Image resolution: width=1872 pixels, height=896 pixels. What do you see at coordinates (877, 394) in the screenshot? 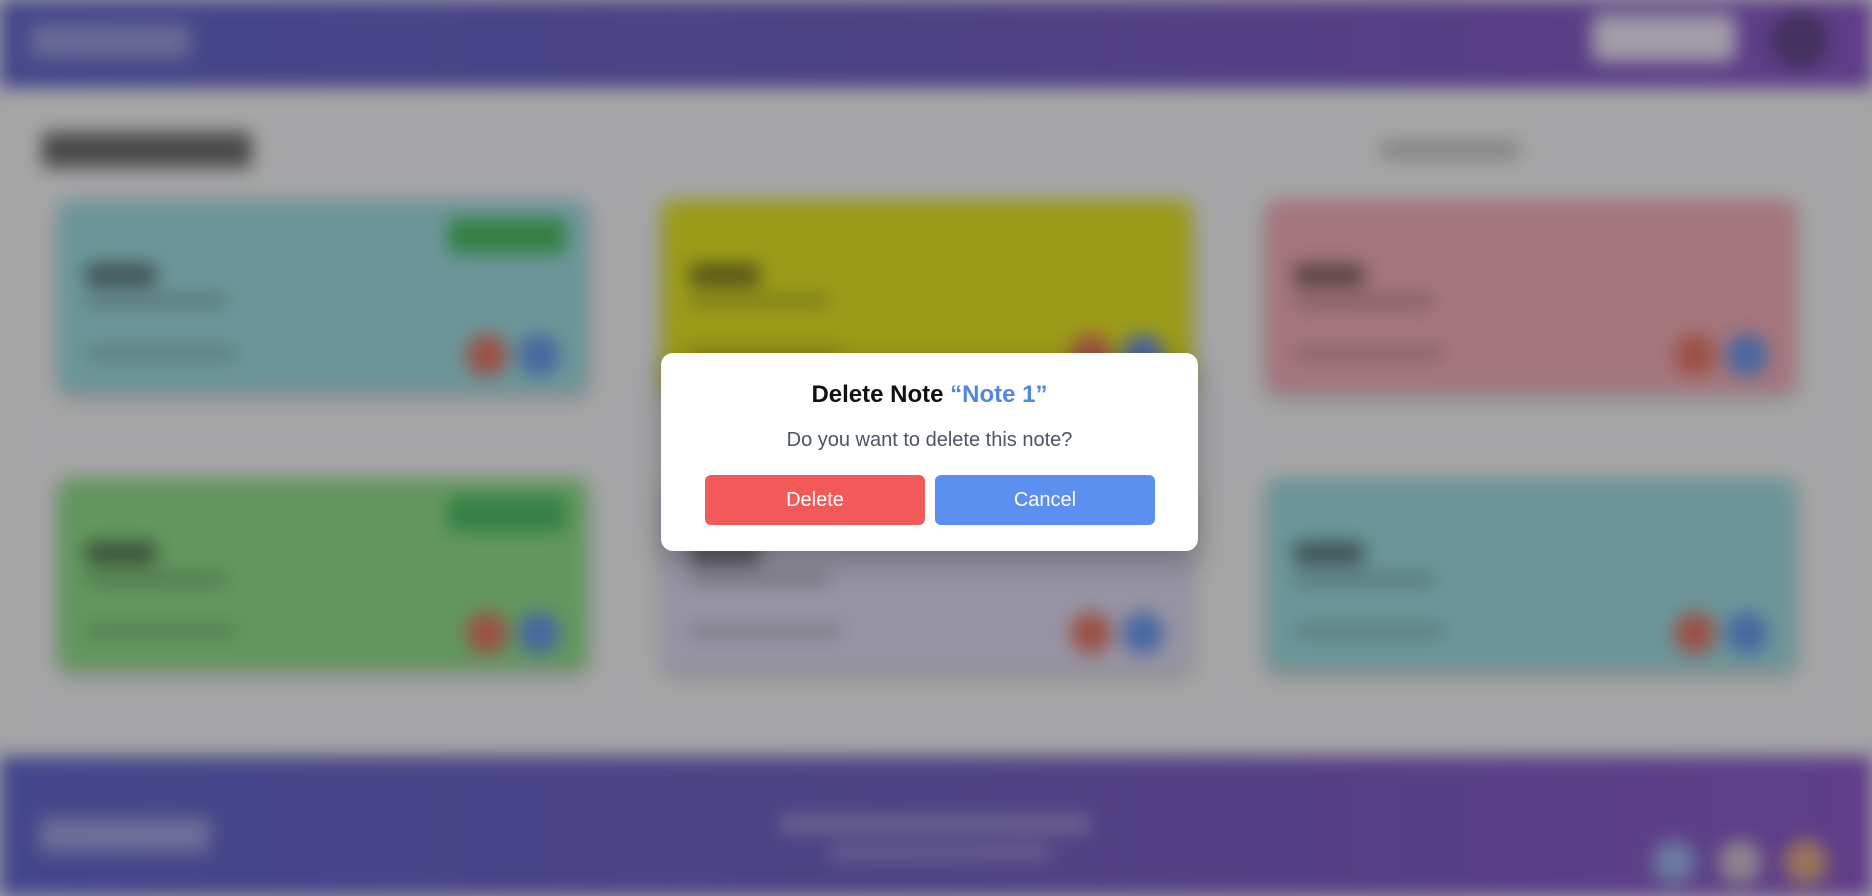
I see `dialog-title-prefix: Delete Note` at bounding box center [877, 394].